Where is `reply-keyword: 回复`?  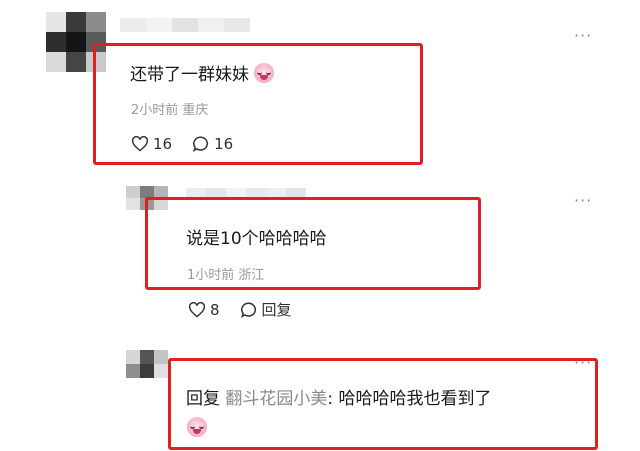 reply-keyword: 回复 is located at coordinates (203, 399).